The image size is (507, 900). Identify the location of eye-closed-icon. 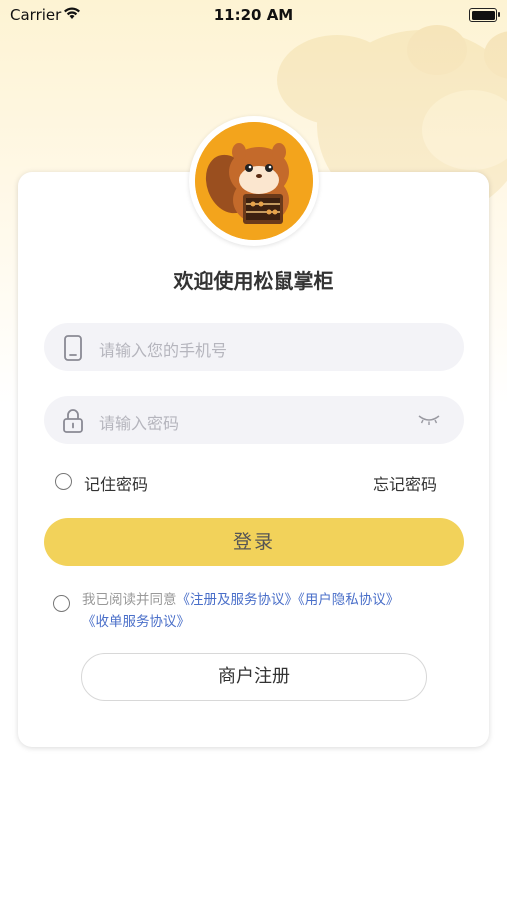
(429, 420).